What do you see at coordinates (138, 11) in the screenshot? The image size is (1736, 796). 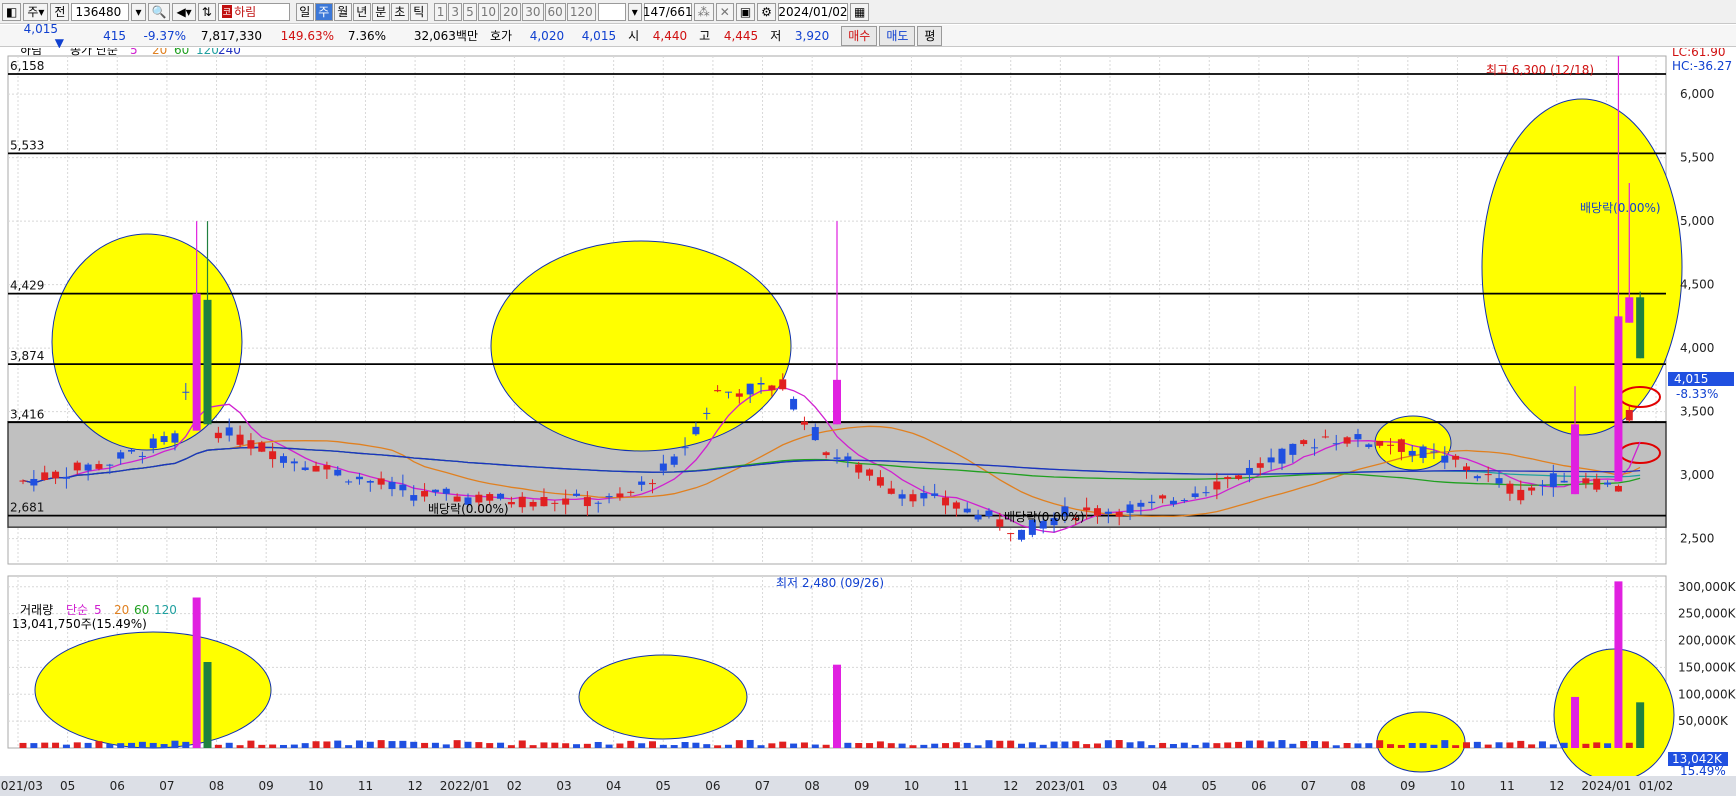 I see `code-dropdown-icon: ▾` at bounding box center [138, 11].